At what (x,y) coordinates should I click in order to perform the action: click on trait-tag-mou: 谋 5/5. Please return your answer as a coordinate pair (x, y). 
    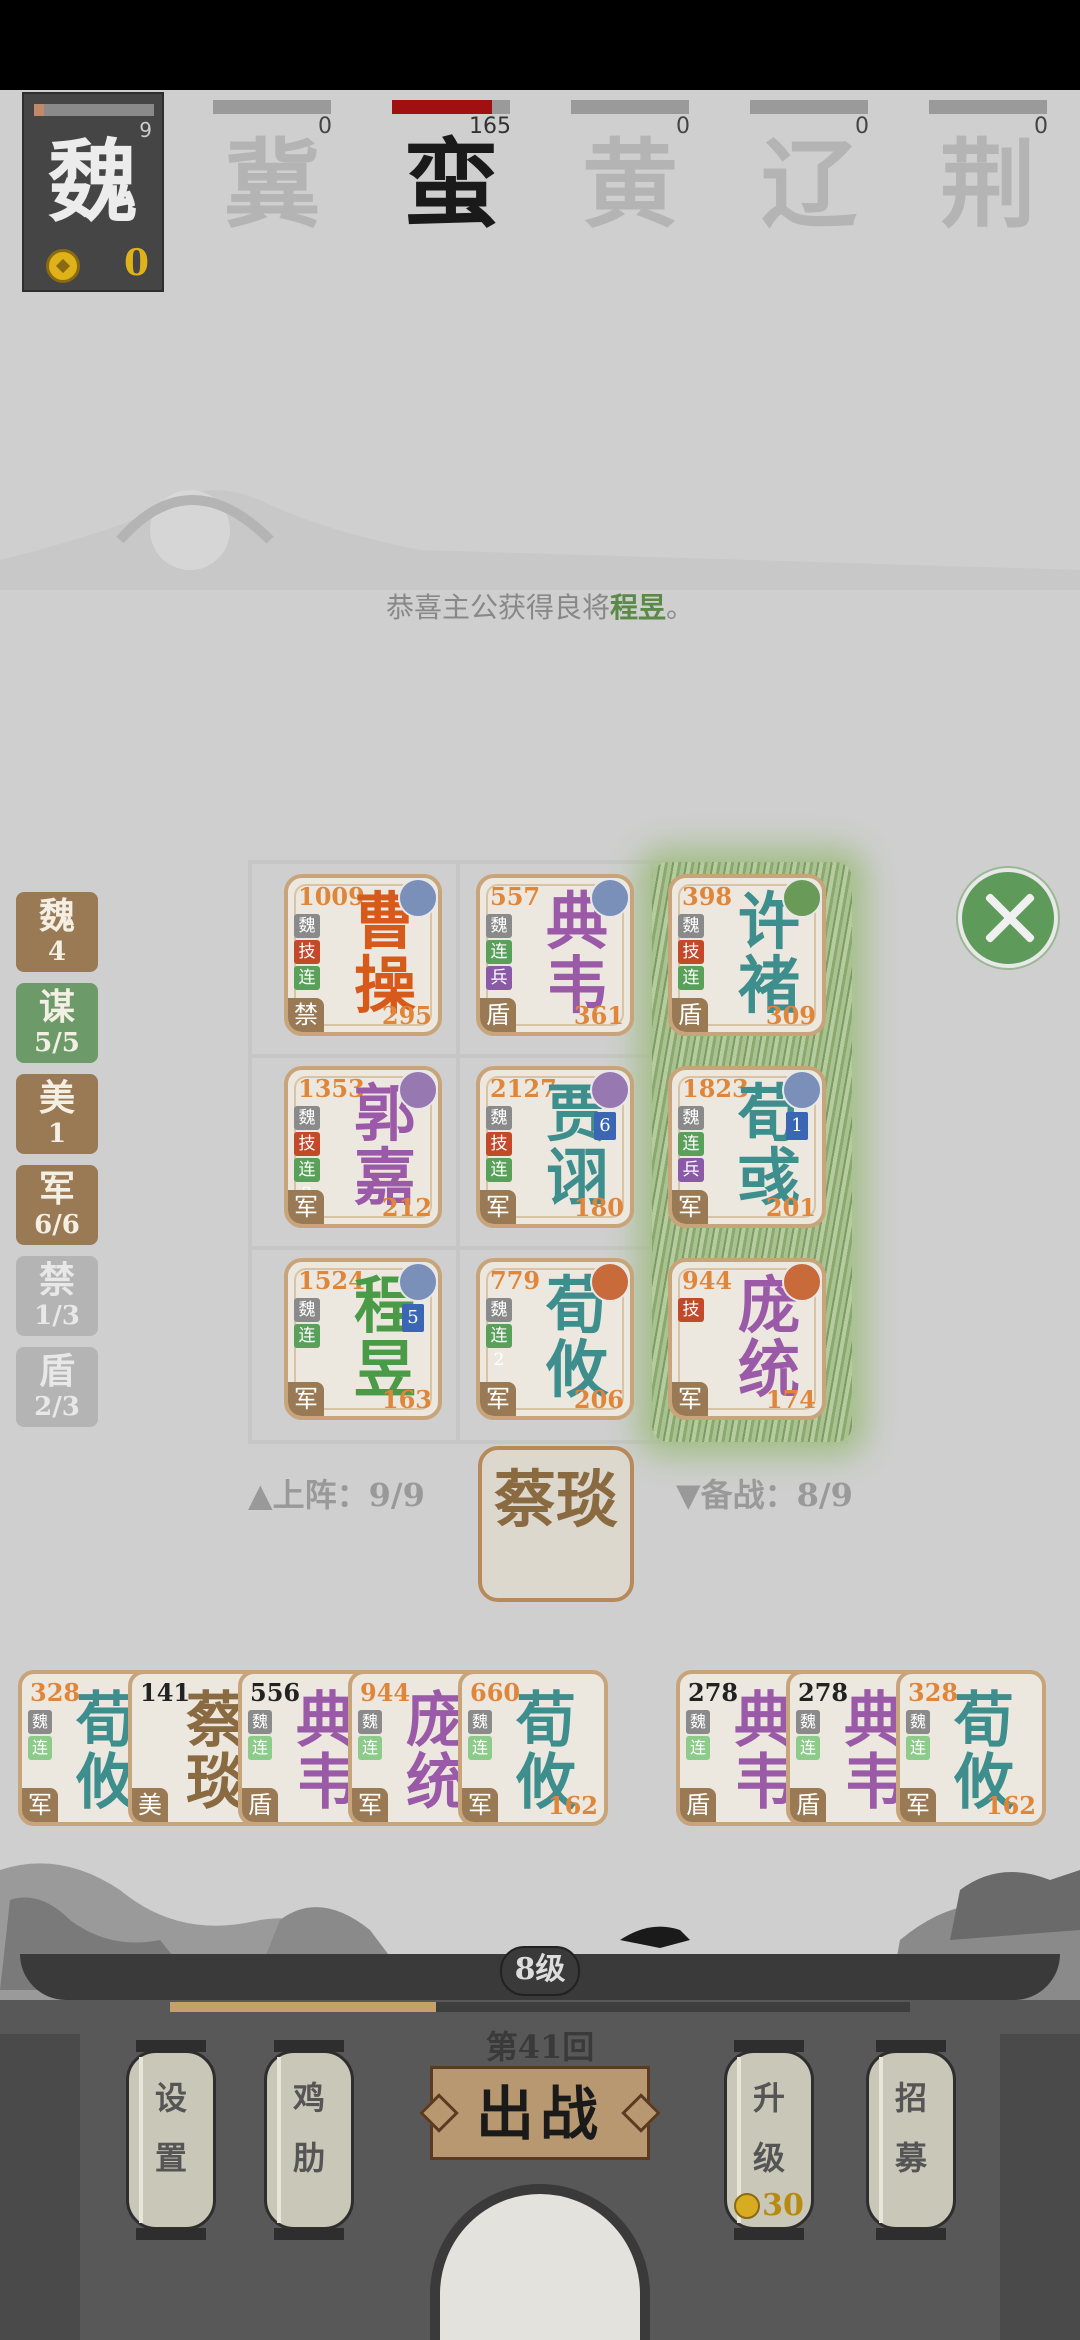
    Looking at the image, I should click on (57, 1023).